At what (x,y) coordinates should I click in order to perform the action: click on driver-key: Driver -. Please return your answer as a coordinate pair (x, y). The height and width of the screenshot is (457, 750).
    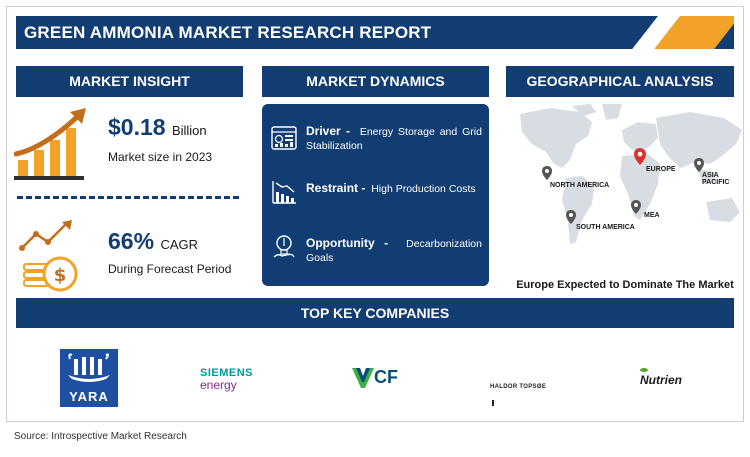
    Looking at the image, I should click on (328, 131).